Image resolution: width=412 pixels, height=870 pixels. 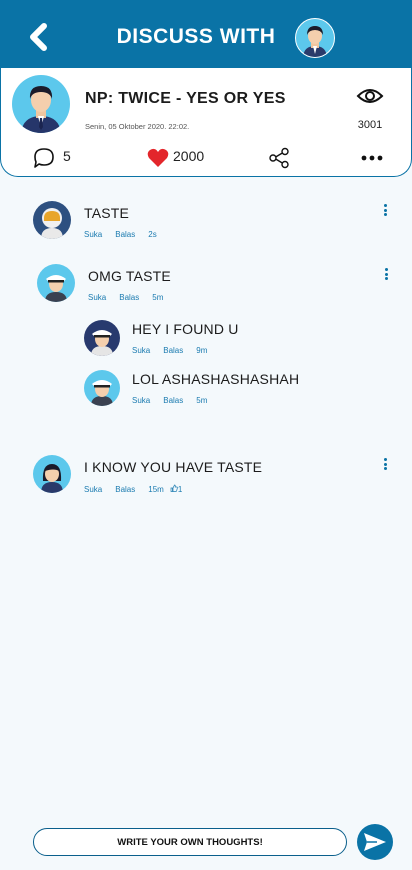 I want to click on post-date: Senin, 05 Oktober 2020. 22:02., so click(x=137, y=126).